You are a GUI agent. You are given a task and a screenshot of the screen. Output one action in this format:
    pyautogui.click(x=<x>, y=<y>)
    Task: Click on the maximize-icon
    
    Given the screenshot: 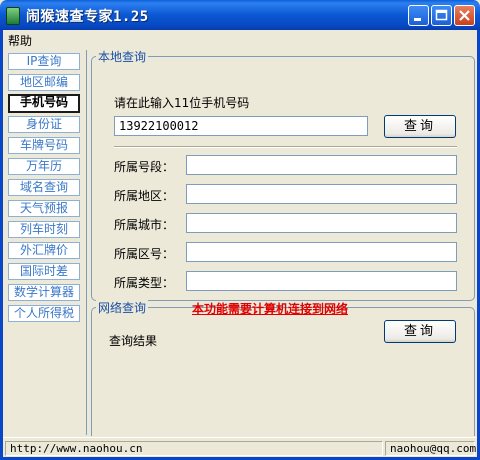 What is the action you would take?
    pyautogui.click(x=441, y=15)
    